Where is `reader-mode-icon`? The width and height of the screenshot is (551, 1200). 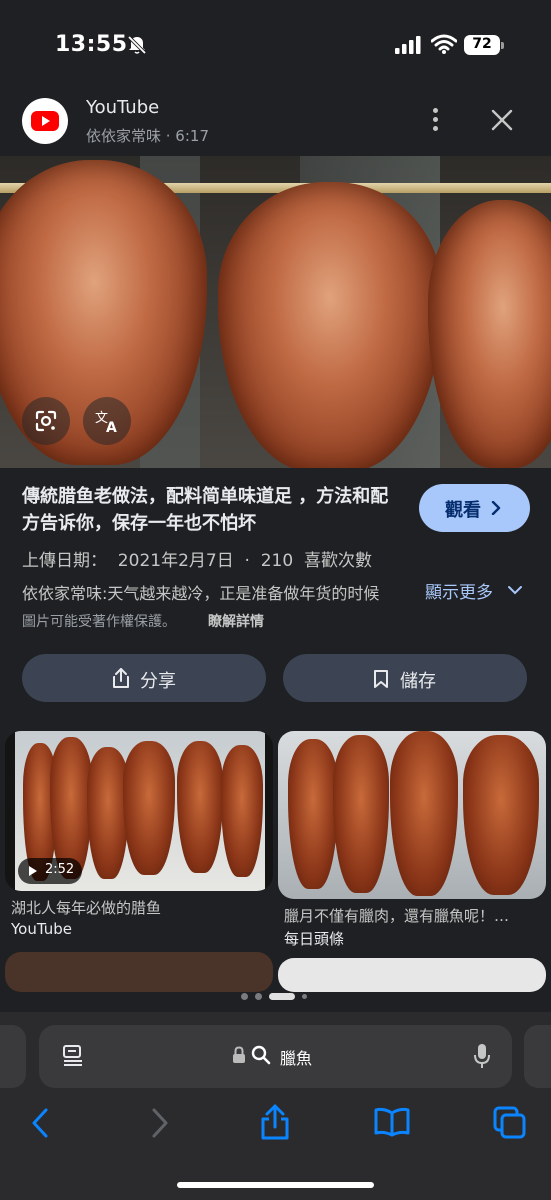
reader-mode-icon is located at coordinates (73, 1056).